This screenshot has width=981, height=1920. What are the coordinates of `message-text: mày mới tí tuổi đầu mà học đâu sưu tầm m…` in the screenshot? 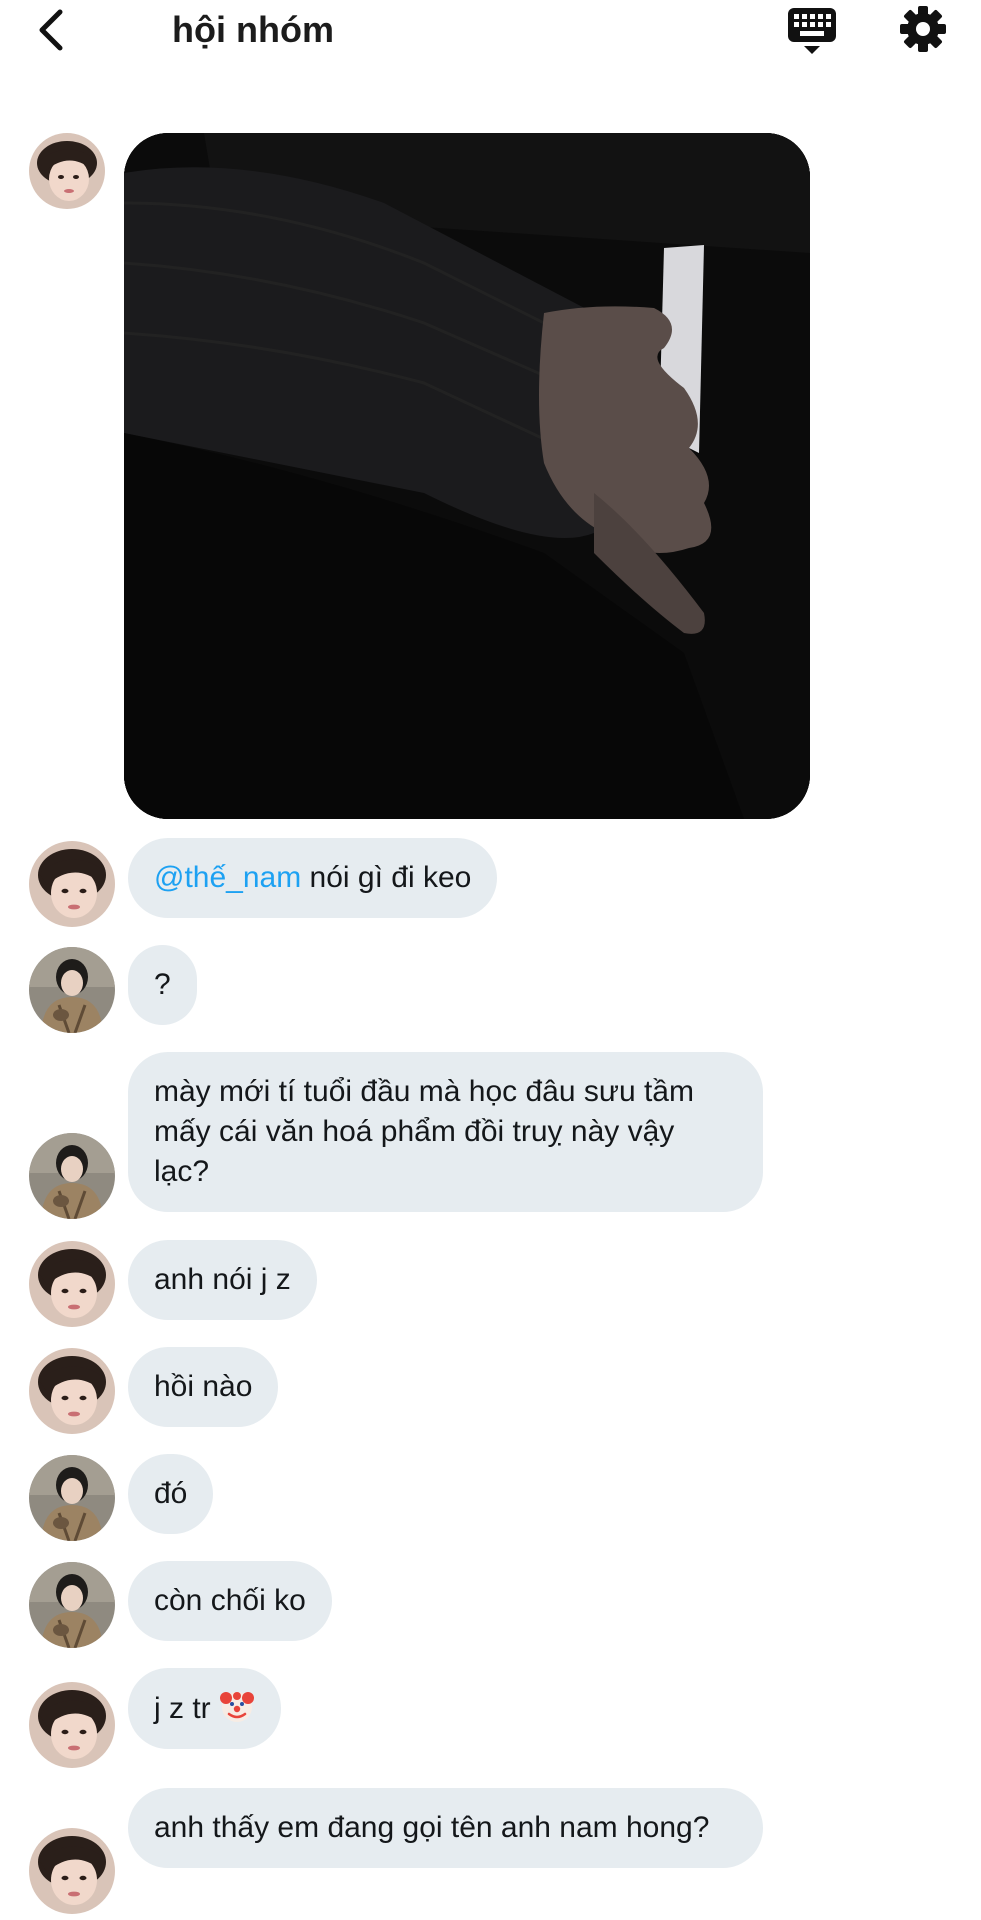 It's located at (428, 1131).